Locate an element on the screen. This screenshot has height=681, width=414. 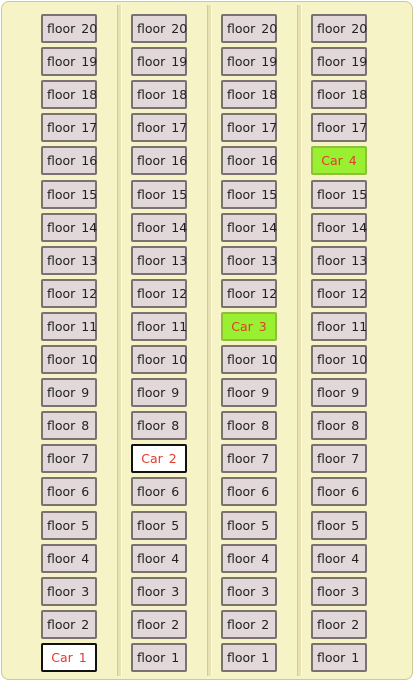
elevator-car-1: Car 1 is located at coordinates (69, 657).